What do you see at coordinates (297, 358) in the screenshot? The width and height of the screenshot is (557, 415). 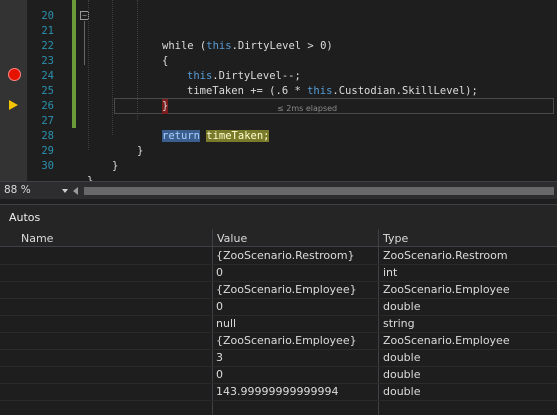 I see `value-cell: 3` at bounding box center [297, 358].